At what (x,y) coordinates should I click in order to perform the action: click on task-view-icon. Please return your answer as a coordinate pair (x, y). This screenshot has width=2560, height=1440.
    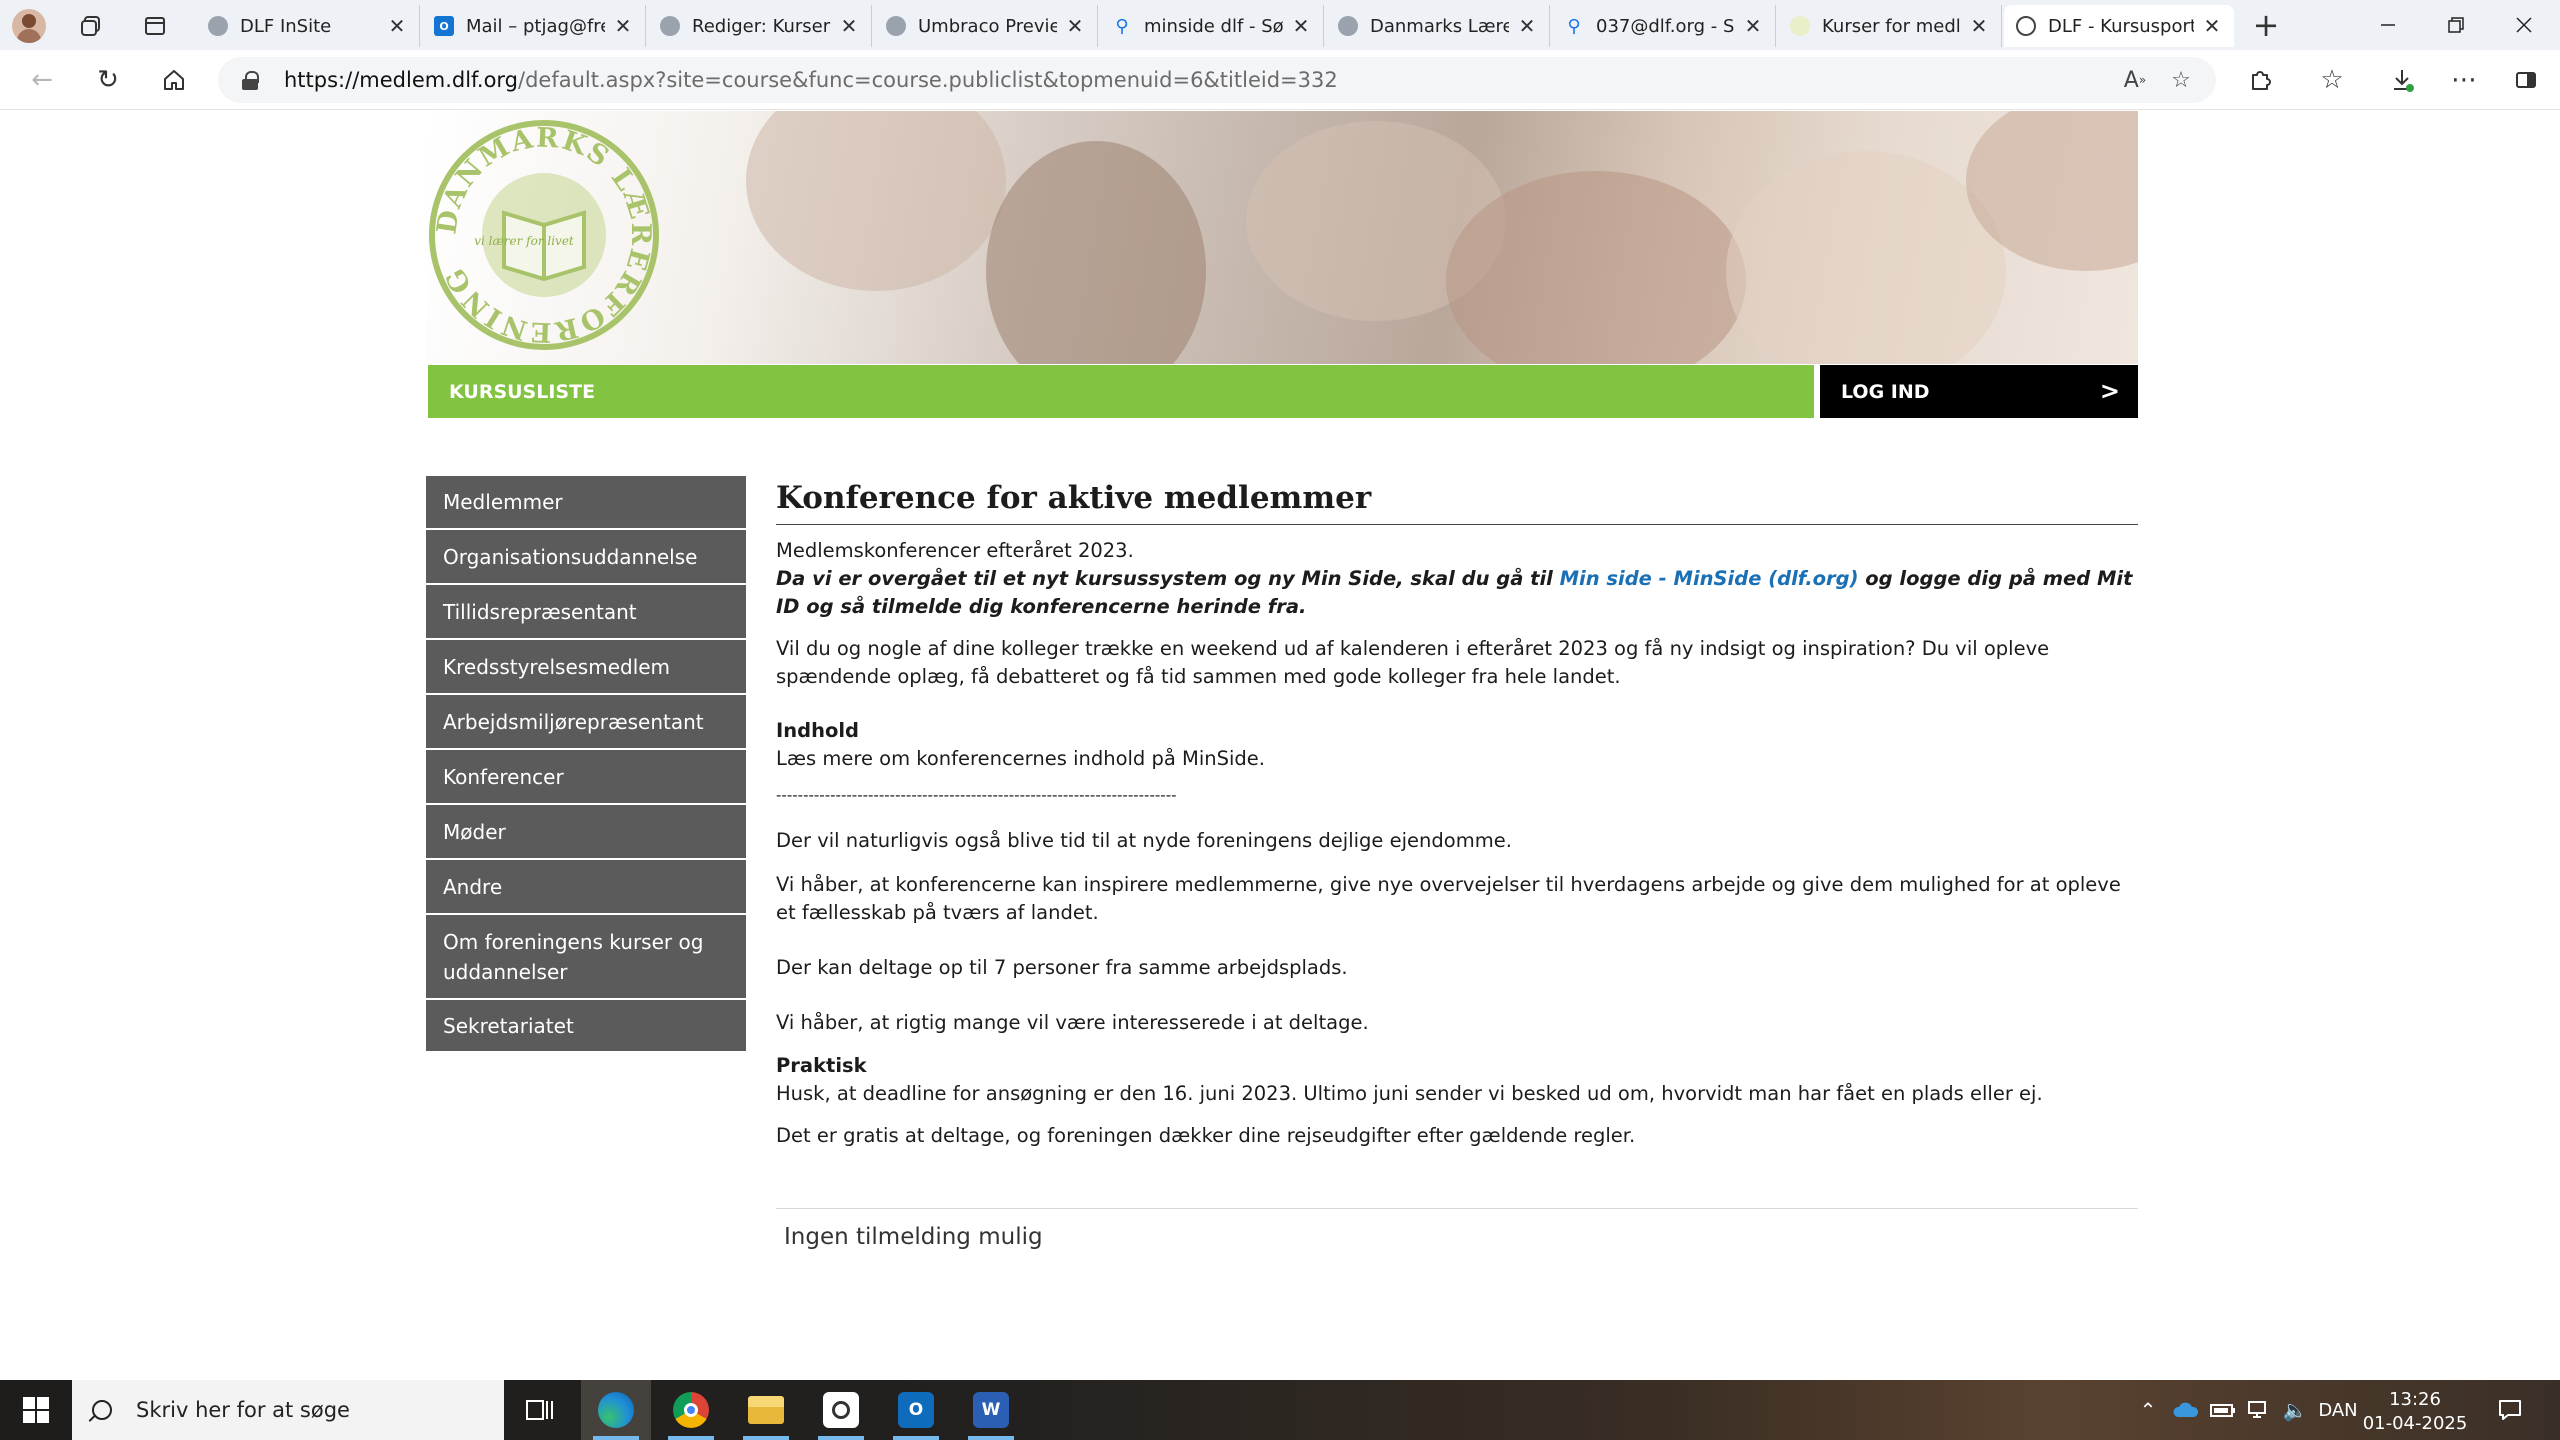
    Looking at the image, I should click on (539, 1410).